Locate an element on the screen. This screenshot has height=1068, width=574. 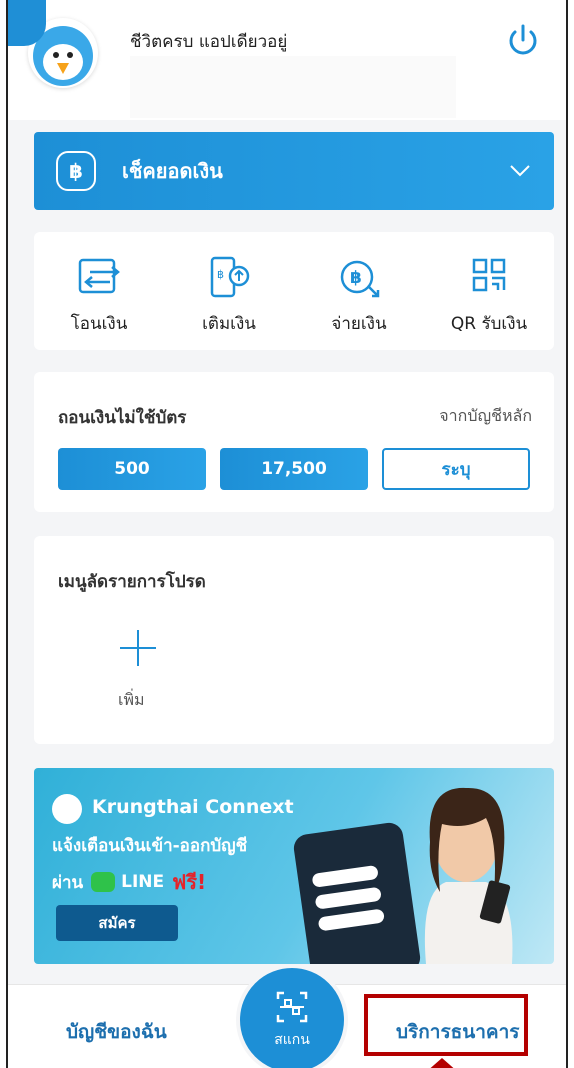
check-balance-label: เช็คยอดเงิน is located at coordinates (172, 171).